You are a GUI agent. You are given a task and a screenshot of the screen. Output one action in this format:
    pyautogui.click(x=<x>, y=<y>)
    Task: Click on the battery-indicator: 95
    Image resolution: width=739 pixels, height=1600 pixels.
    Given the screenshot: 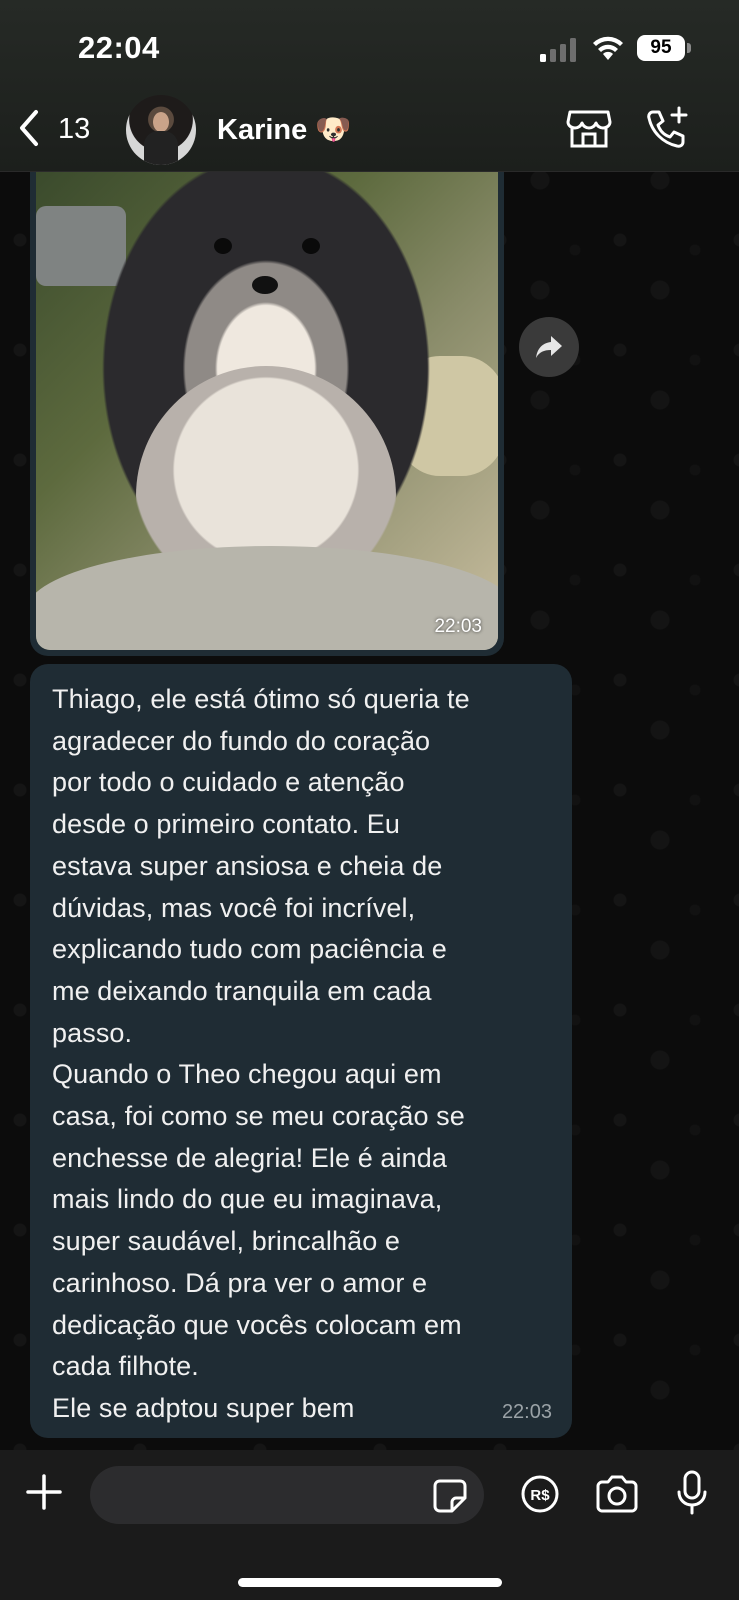 What is the action you would take?
    pyautogui.click(x=661, y=48)
    